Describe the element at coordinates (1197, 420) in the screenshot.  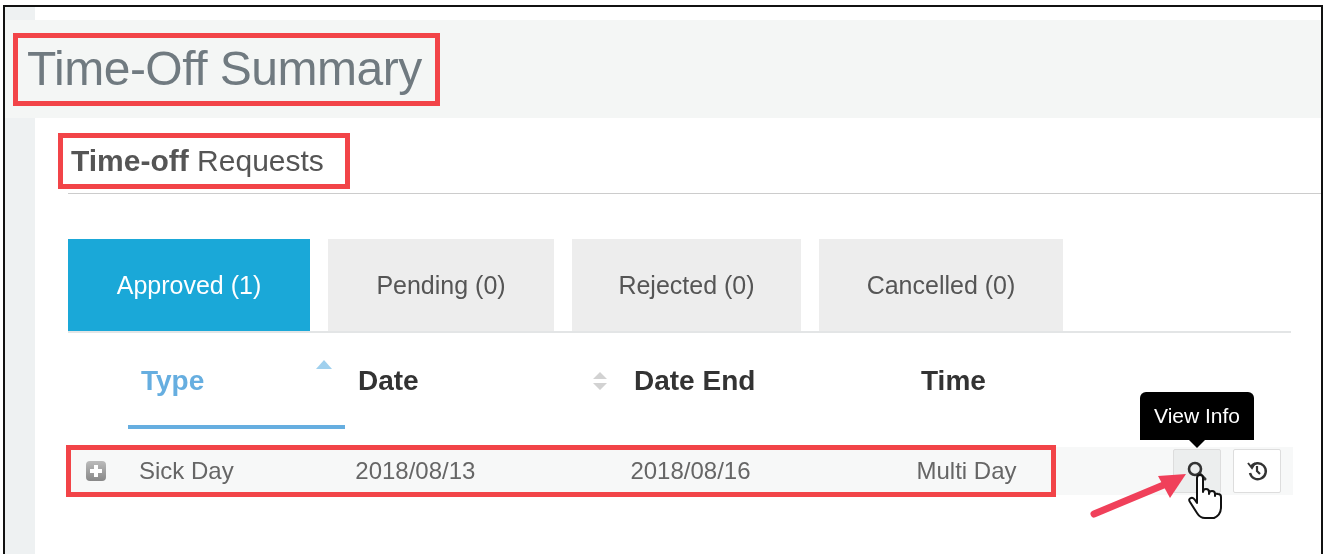
I see `tooltip: View Info` at that location.